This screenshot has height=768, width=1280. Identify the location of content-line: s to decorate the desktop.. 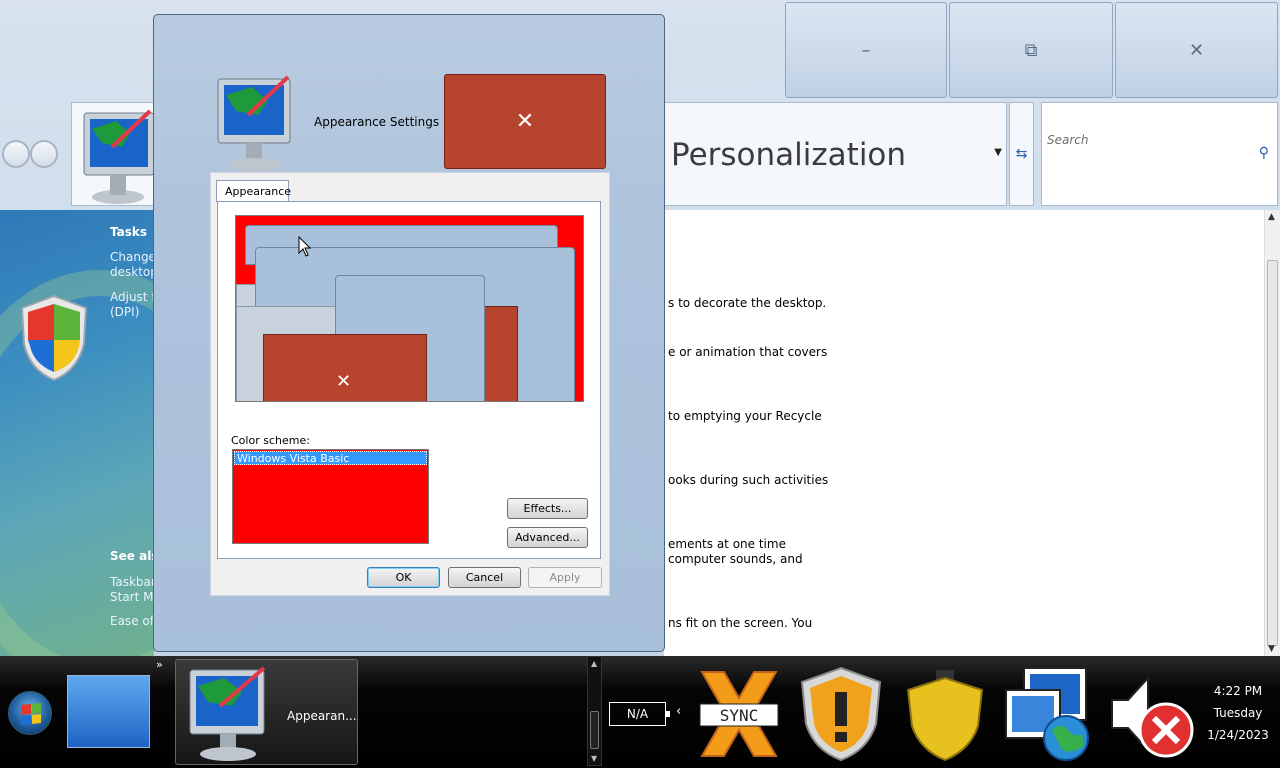
(747, 303).